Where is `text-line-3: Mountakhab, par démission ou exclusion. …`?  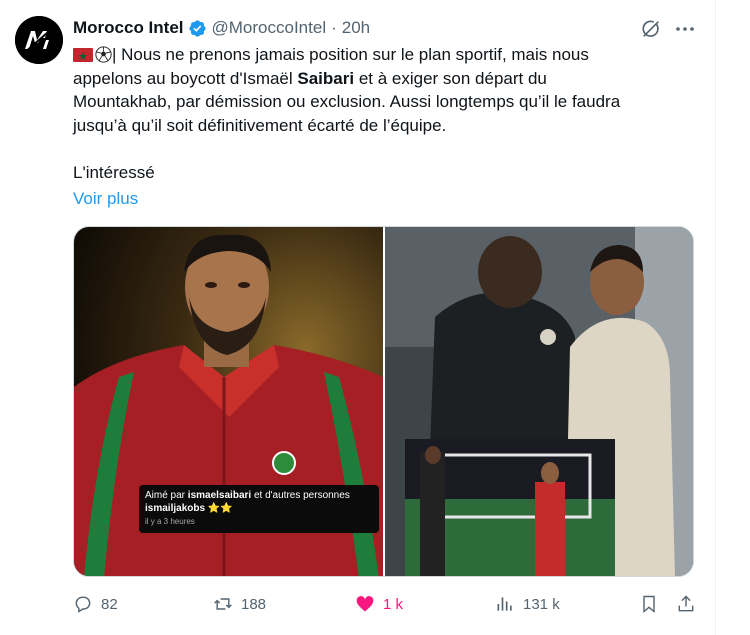 text-line-3: Mountakhab, par démission ou exclusion. … is located at coordinates (347, 101).